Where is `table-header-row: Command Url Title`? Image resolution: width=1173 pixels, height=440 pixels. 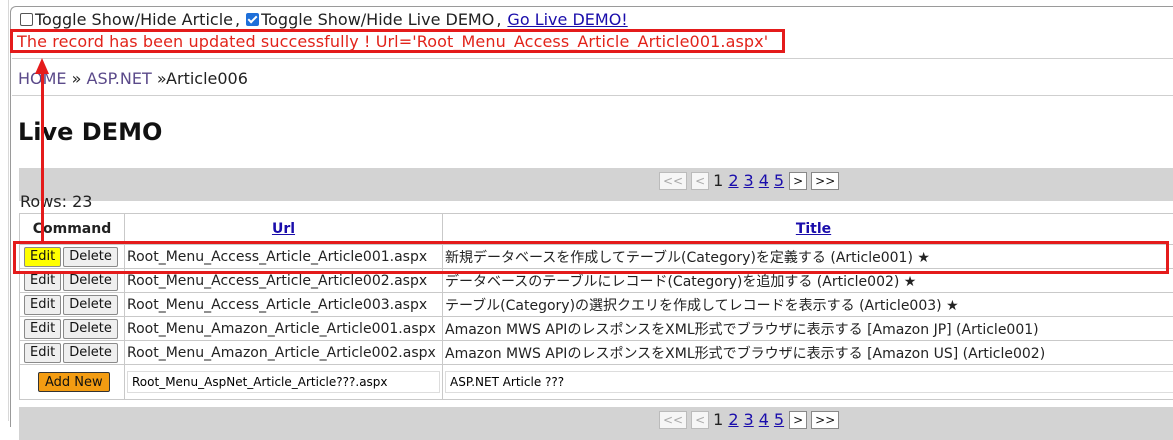 table-header-row: Command Url Title is located at coordinates (596, 229).